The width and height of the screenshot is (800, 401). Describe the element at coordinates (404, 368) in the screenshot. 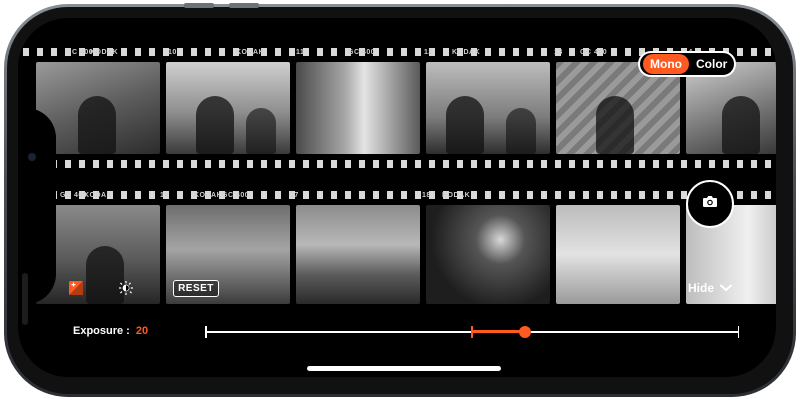

I see `home-indicator` at that location.